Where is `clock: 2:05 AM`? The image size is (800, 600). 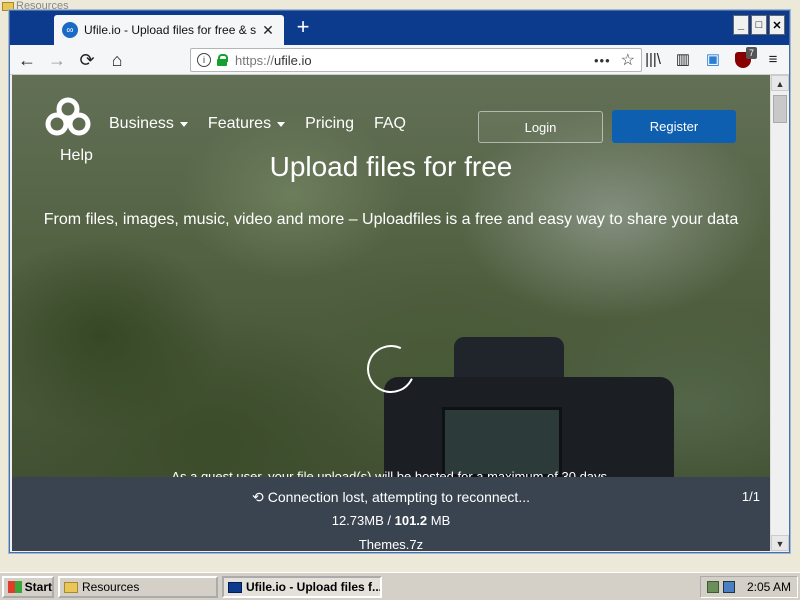
clock: 2:05 AM is located at coordinates (769, 587).